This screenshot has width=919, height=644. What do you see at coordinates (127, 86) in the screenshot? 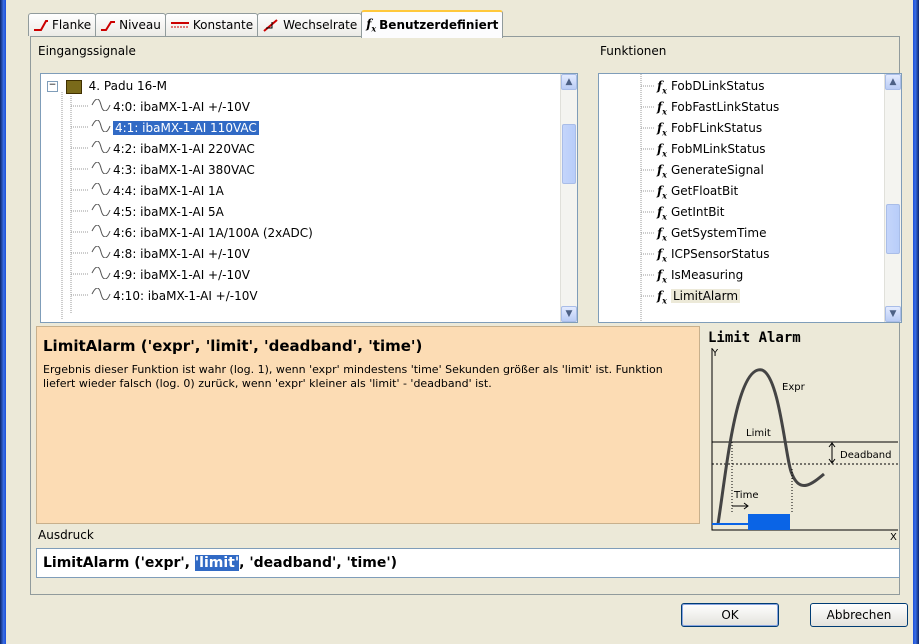
I see `root-label: 4. Padu 16-M` at bounding box center [127, 86].